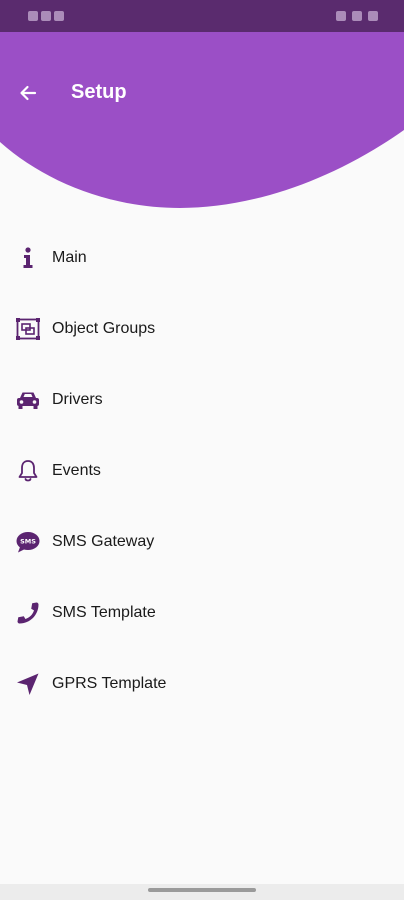 This screenshot has height=900, width=404. I want to click on menu-item-label: SMS Gateway, so click(103, 541).